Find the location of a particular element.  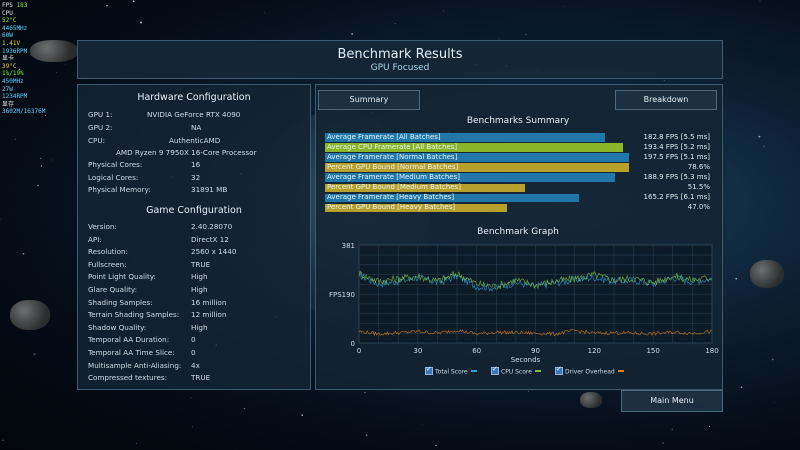

game-section-title: Game Configuration is located at coordinates (194, 210).